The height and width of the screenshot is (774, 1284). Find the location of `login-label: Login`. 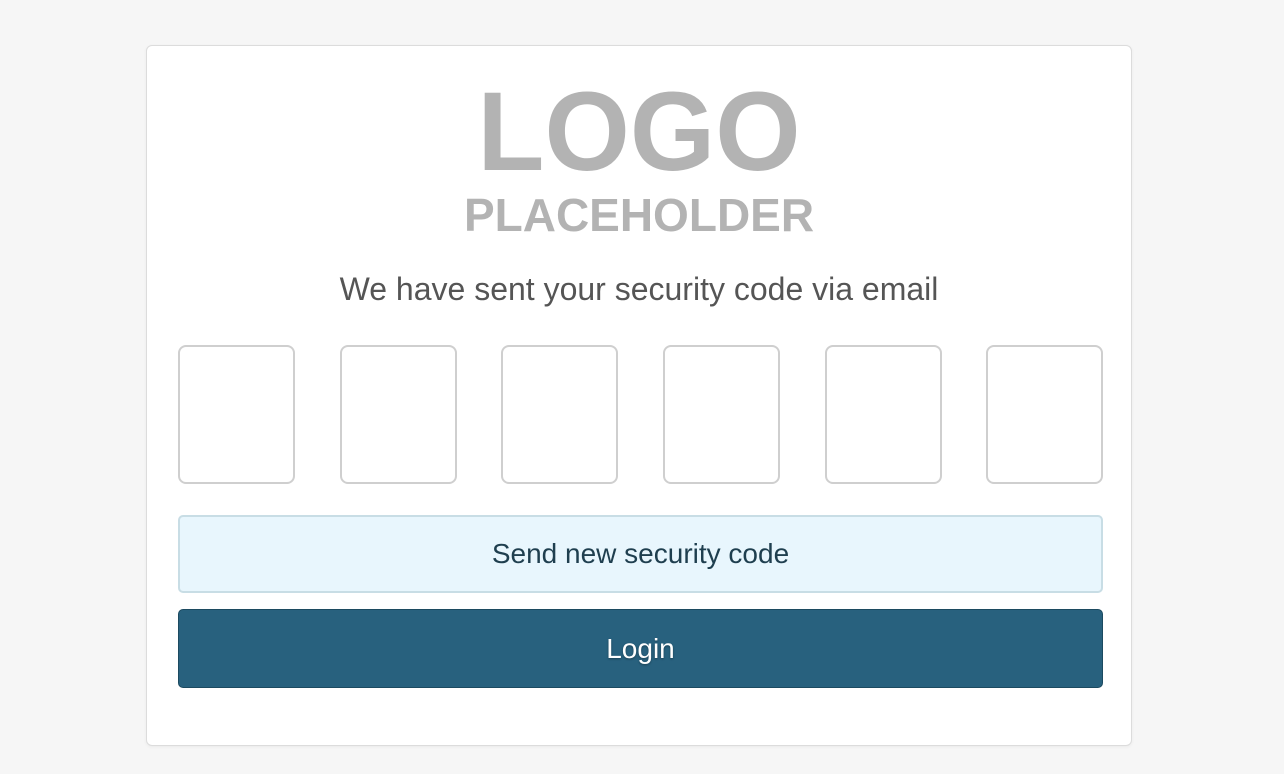

login-label: Login is located at coordinates (640, 648).